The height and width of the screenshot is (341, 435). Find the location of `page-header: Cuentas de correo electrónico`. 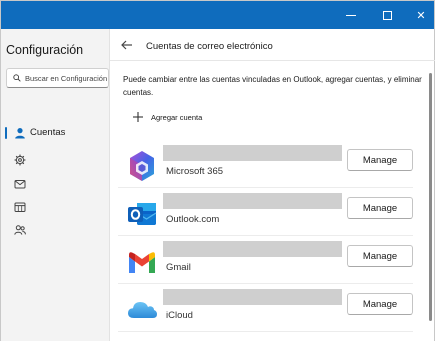

page-header: Cuentas de correo electrónico is located at coordinates (272, 45).